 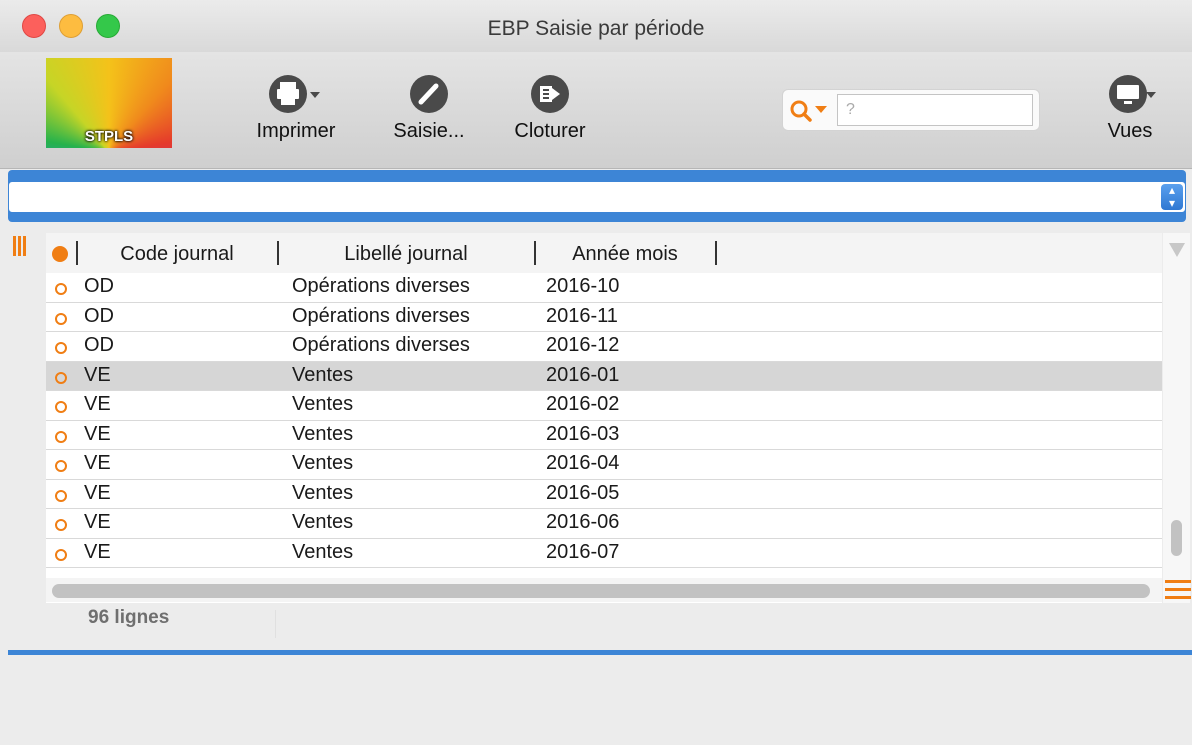 I want to click on table-row: VE Ventes 2016-06, so click(x=604, y=524).